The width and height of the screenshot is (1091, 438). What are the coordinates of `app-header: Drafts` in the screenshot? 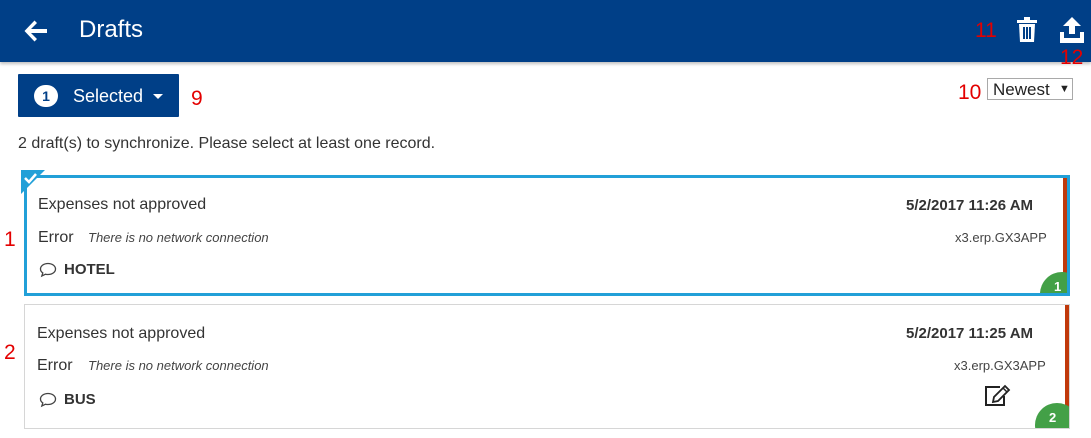 It's located at (545, 31).